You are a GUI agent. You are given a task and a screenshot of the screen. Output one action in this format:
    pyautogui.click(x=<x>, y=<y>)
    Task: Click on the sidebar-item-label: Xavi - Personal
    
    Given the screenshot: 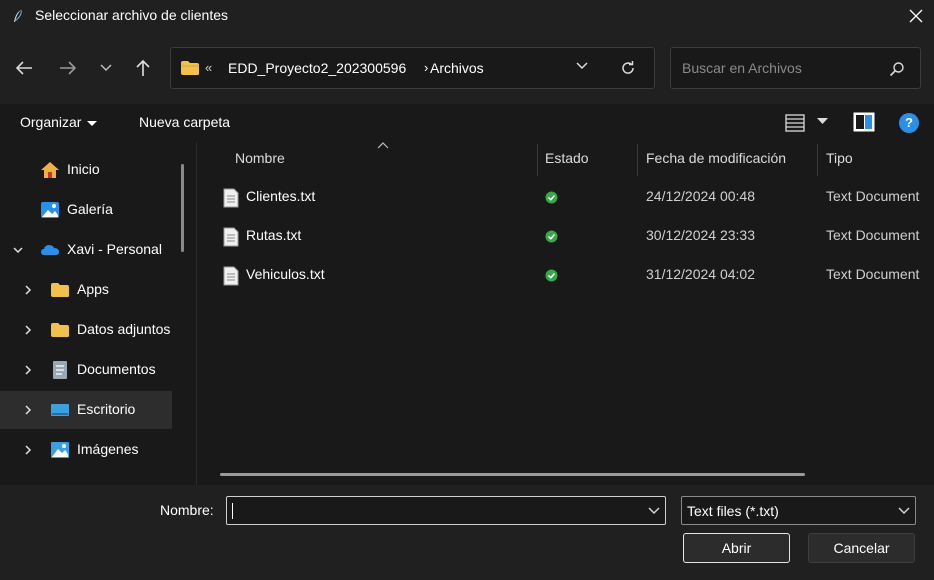 What is the action you would take?
    pyautogui.click(x=114, y=249)
    